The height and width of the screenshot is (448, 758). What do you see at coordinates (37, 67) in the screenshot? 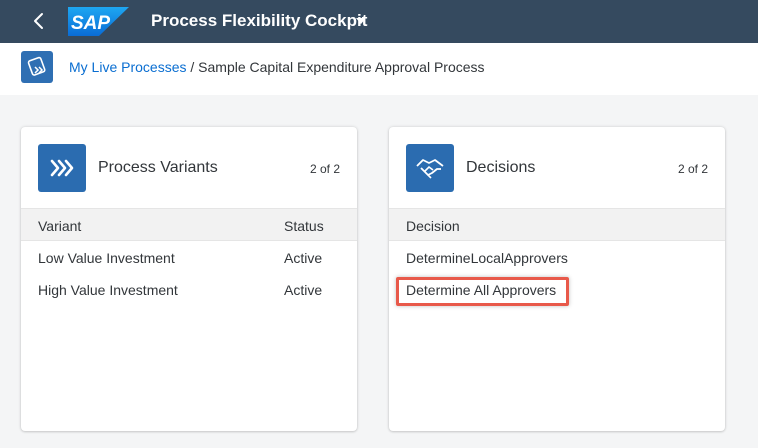
I see `process-icon` at bounding box center [37, 67].